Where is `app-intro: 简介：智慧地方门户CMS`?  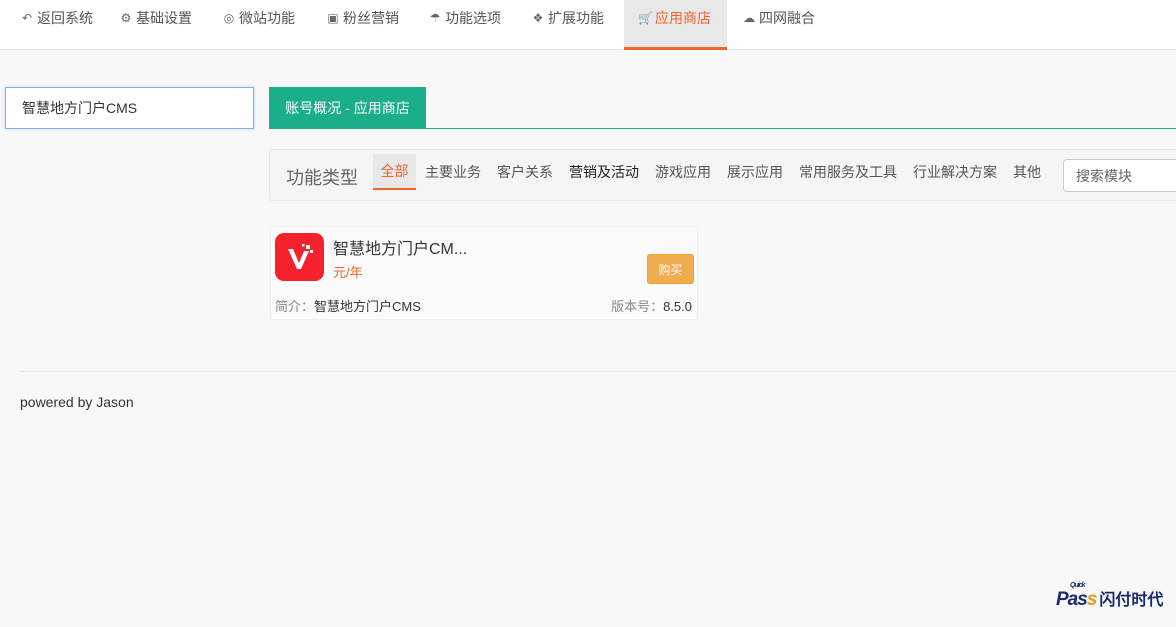 app-intro: 简介：智慧地方门户CMS is located at coordinates (348, 305).